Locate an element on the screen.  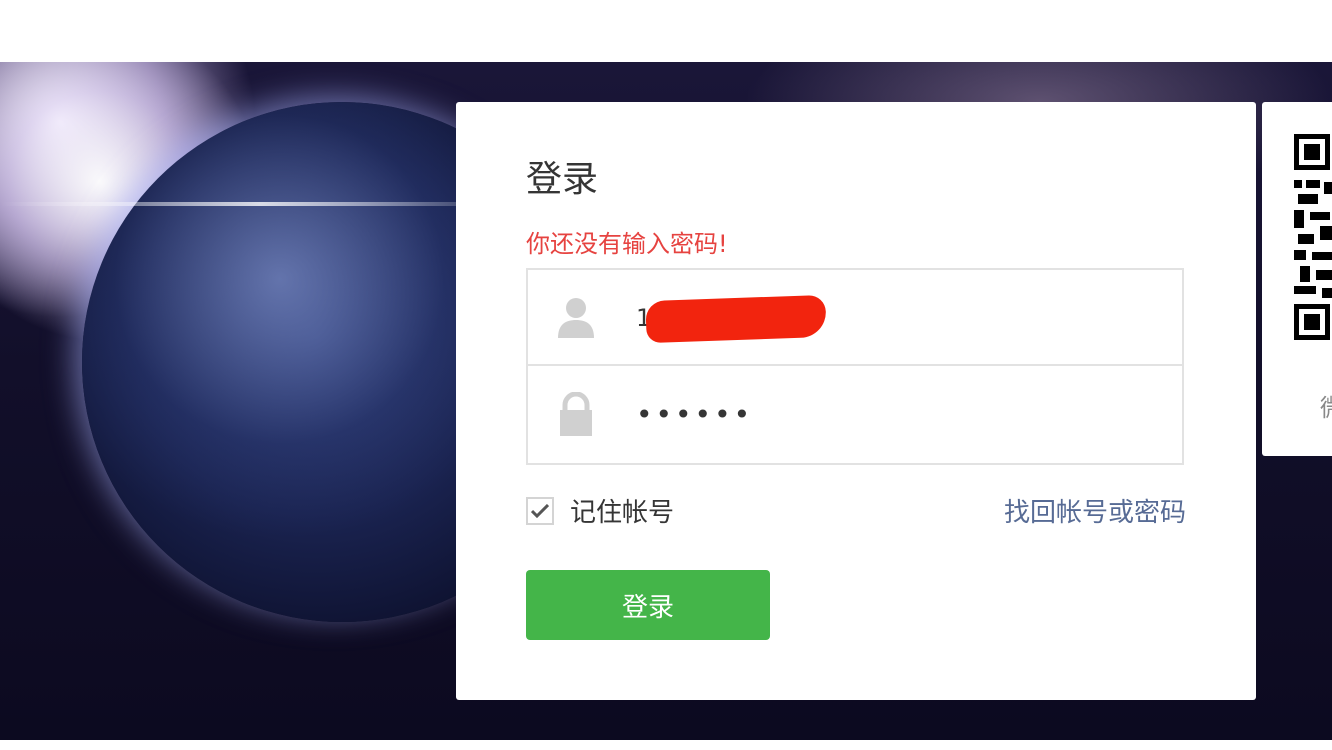
username-field is located at coordinates (855, 317).